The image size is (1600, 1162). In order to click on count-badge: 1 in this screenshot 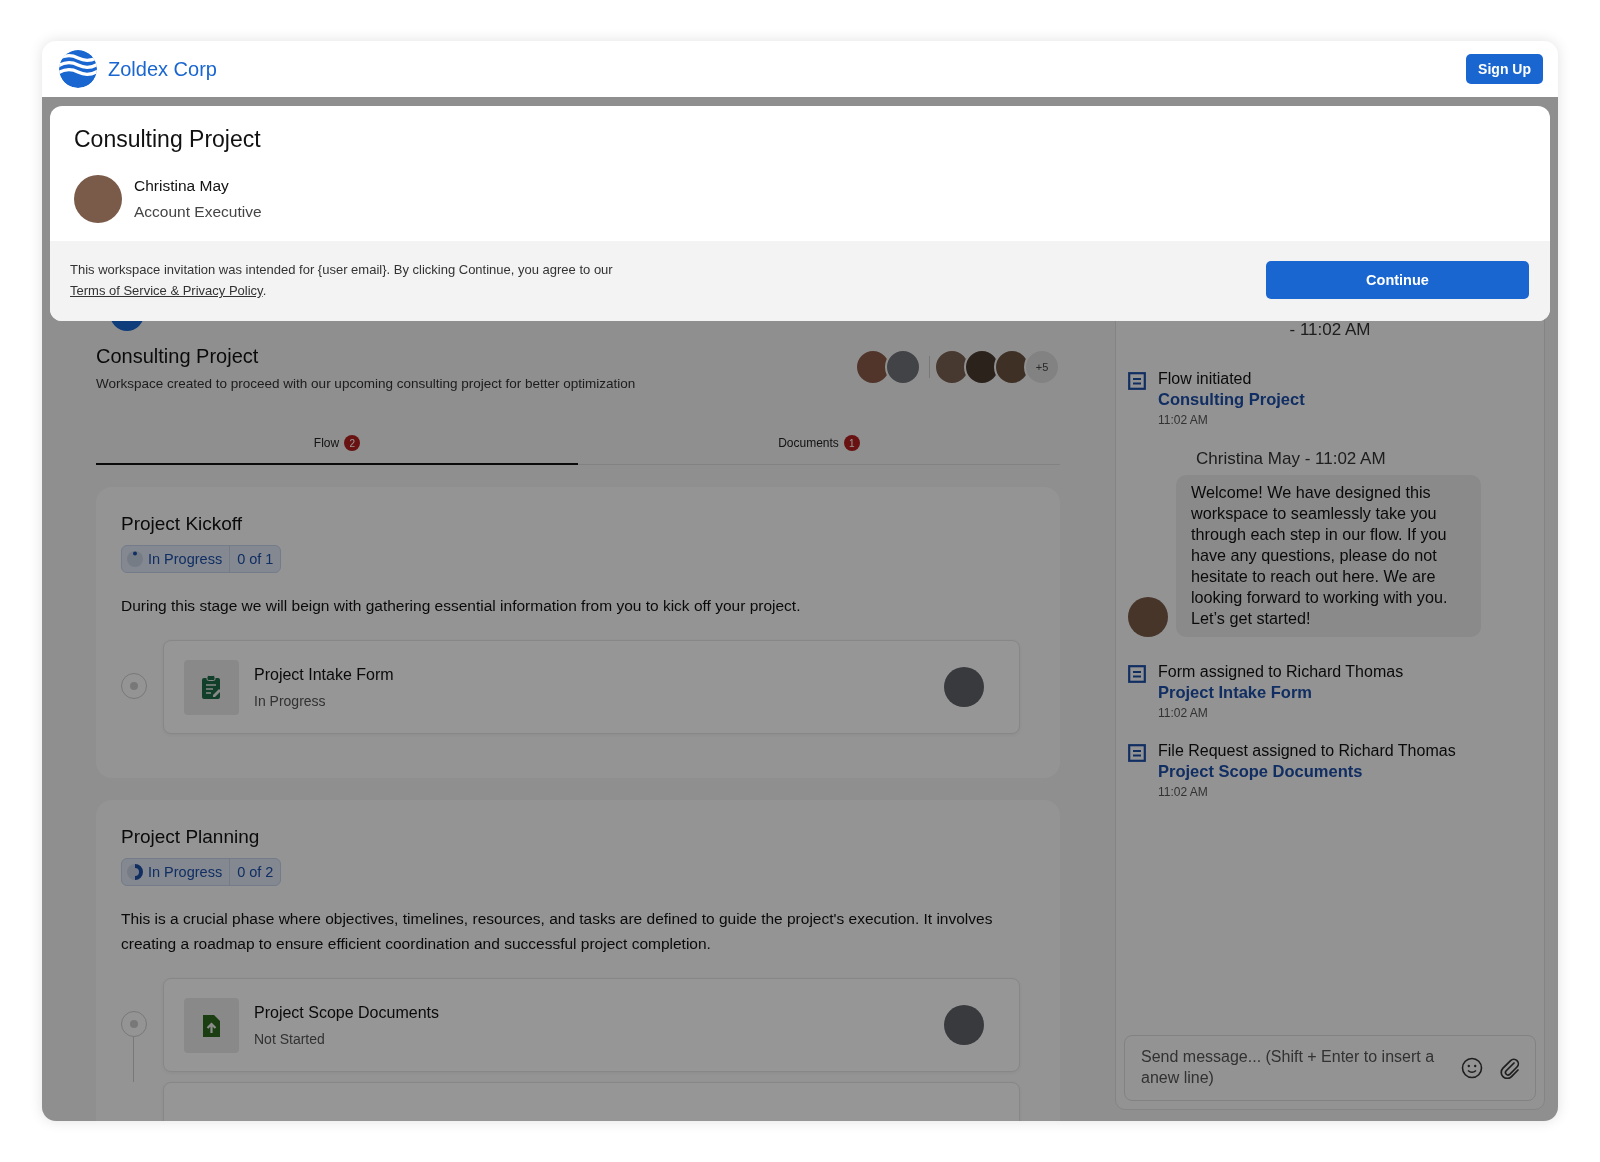, I will do `click(851, 443)`.